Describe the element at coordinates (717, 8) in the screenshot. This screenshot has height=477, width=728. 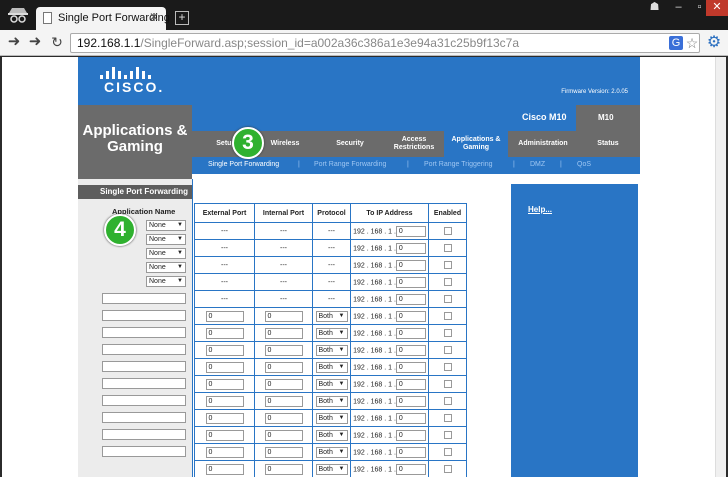
I see `close-window-icon: ✕` at that location.